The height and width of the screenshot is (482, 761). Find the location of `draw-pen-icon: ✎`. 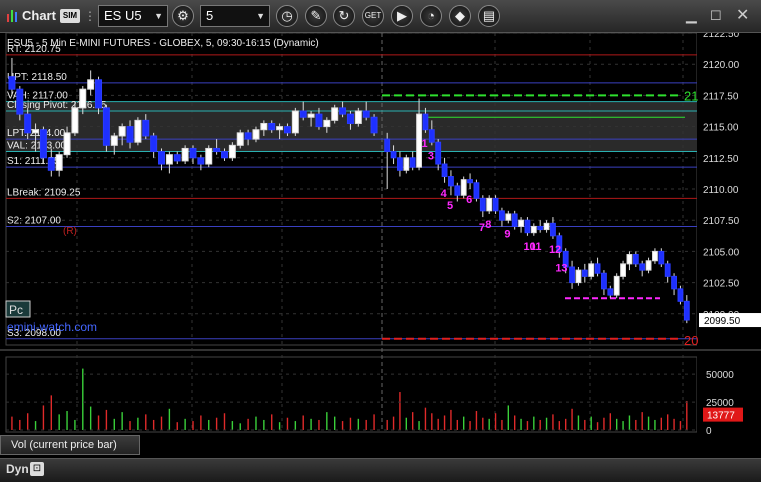

draw-pen-icon: ✎ is located at coordinates (316, 16).